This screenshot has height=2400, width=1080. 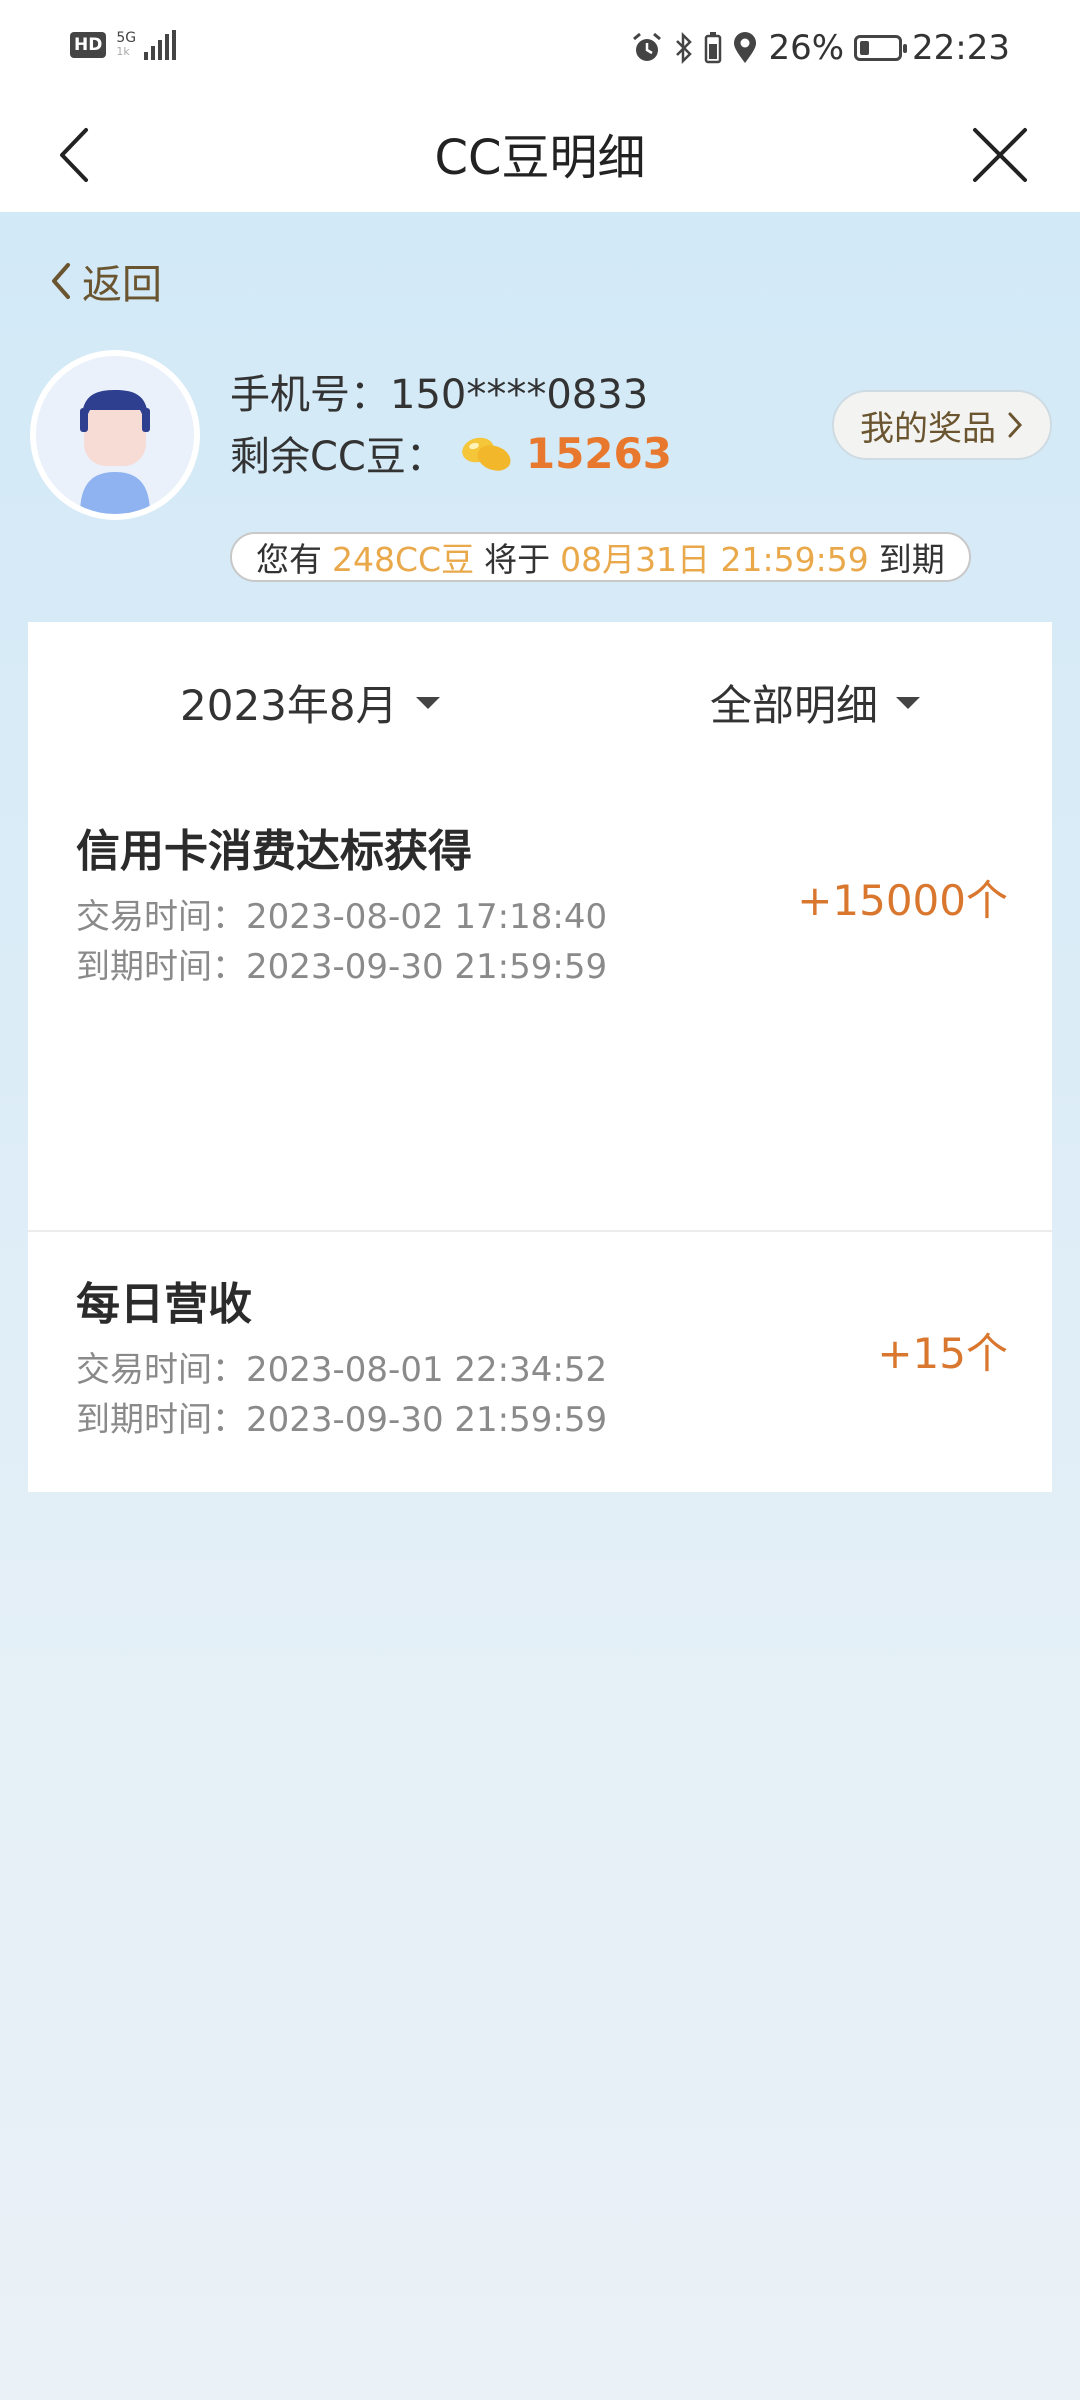 I want to click on bean-icon, so click(x=486, y=454).